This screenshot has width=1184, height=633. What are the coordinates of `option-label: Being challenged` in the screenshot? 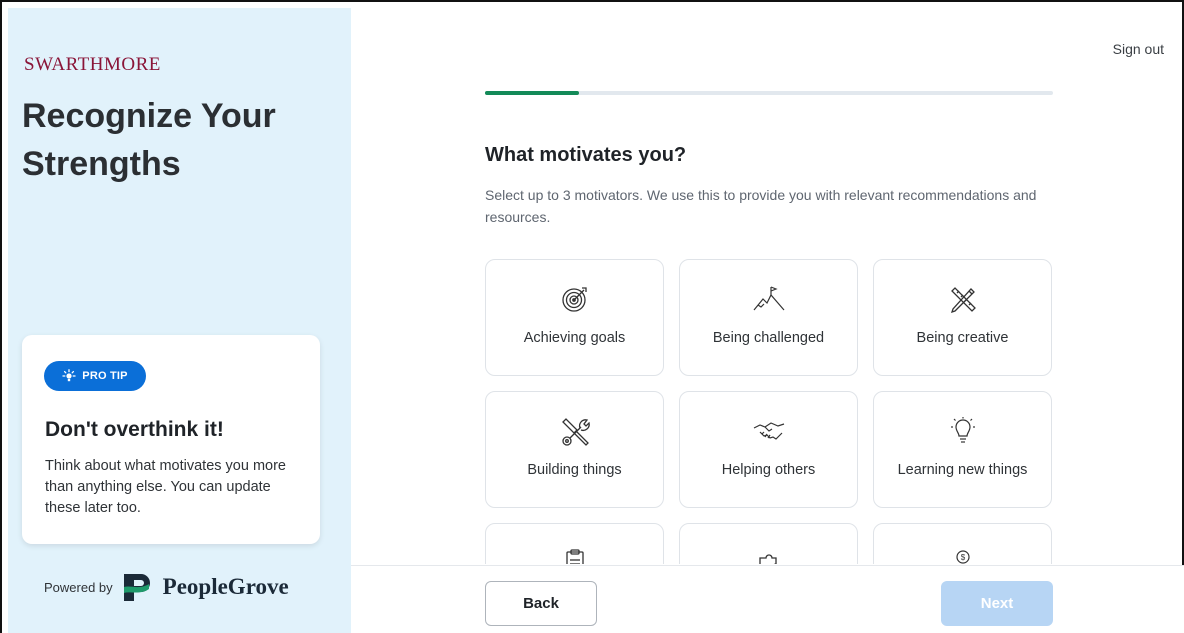 It's located at (768, 338).